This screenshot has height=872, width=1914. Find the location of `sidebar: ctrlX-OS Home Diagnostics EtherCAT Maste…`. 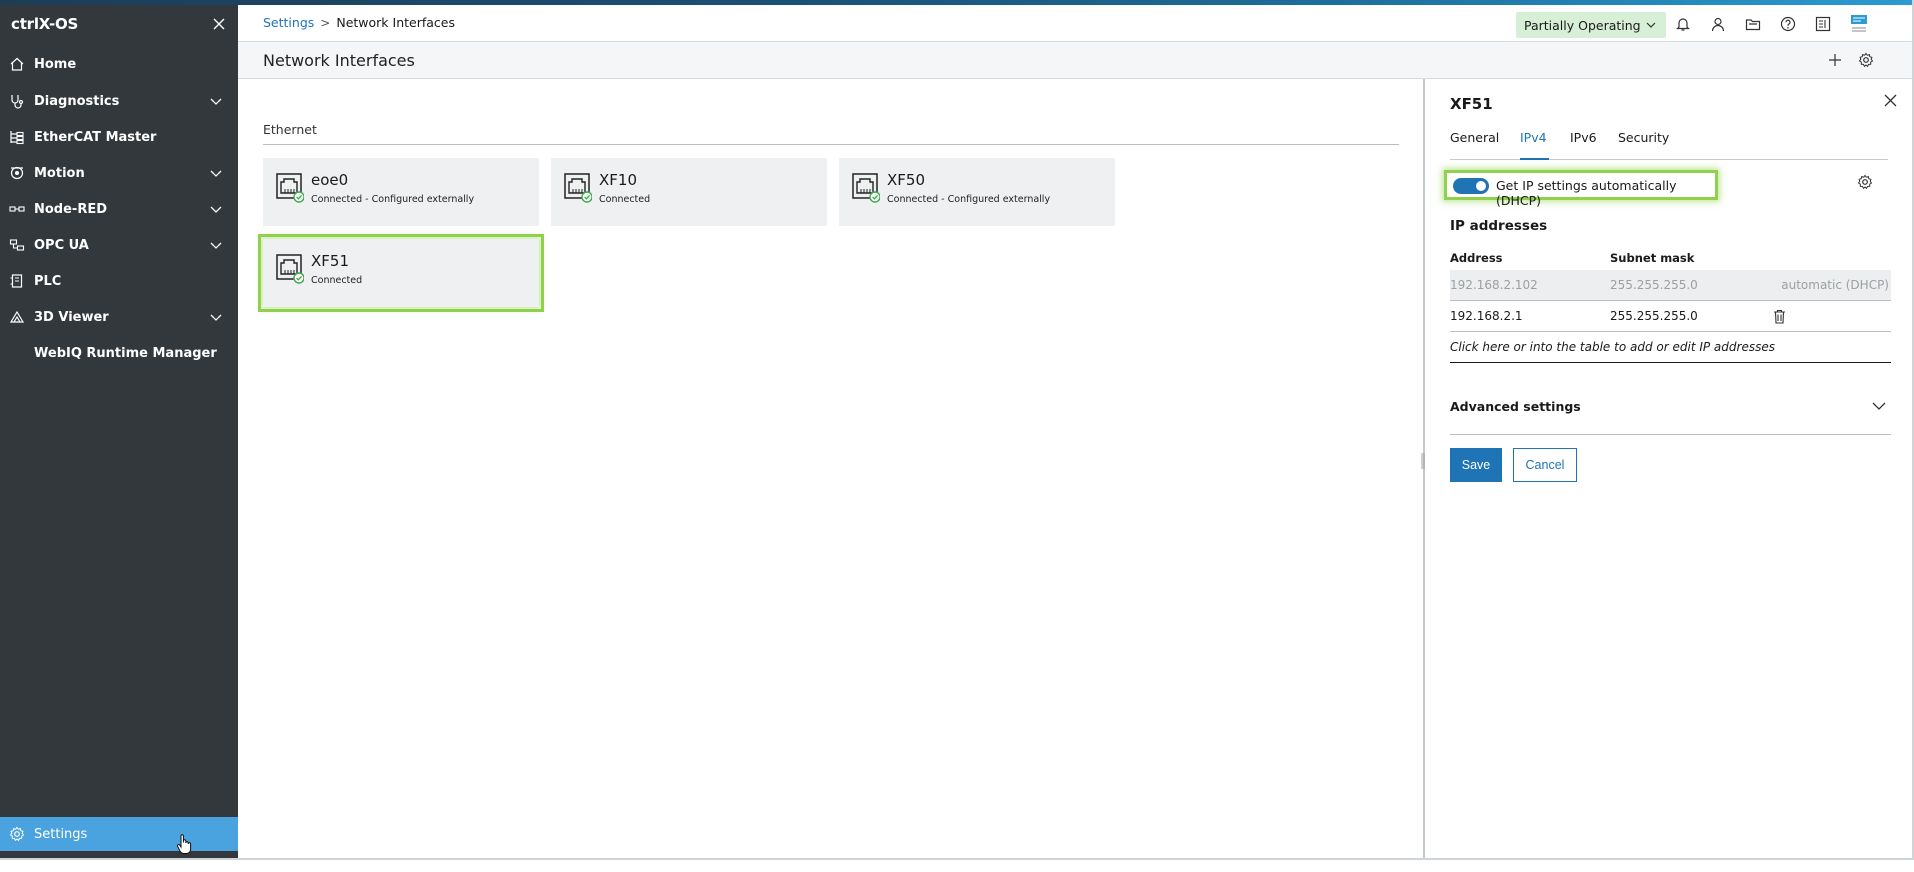

sidebar: ctrlX-OS Home Diagnostics EtherCAT Maste… is located at coordinates (119, 431).